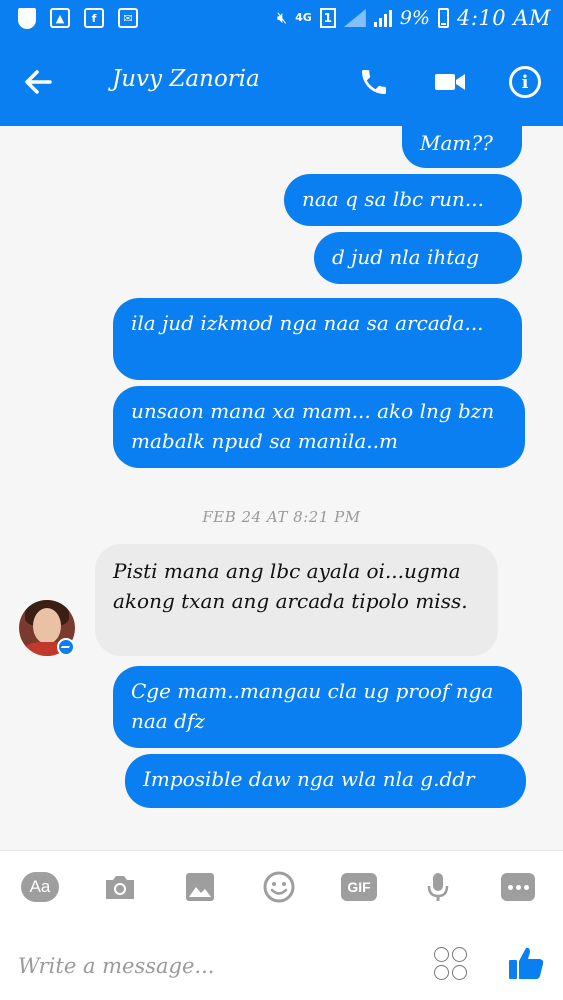 The height and width of the screenshot is (1000, 563). I want to click on video-camera-icon, so click(450, 82).